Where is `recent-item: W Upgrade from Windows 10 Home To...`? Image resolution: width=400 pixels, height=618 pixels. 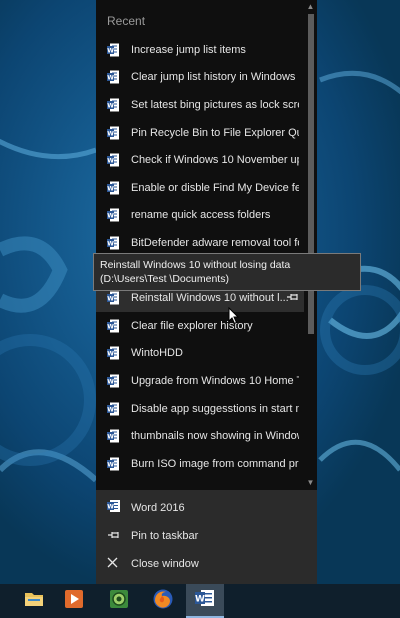
recent-item: W Upgrade from Windows 10 Home To... is located at coordinates (200, 381).